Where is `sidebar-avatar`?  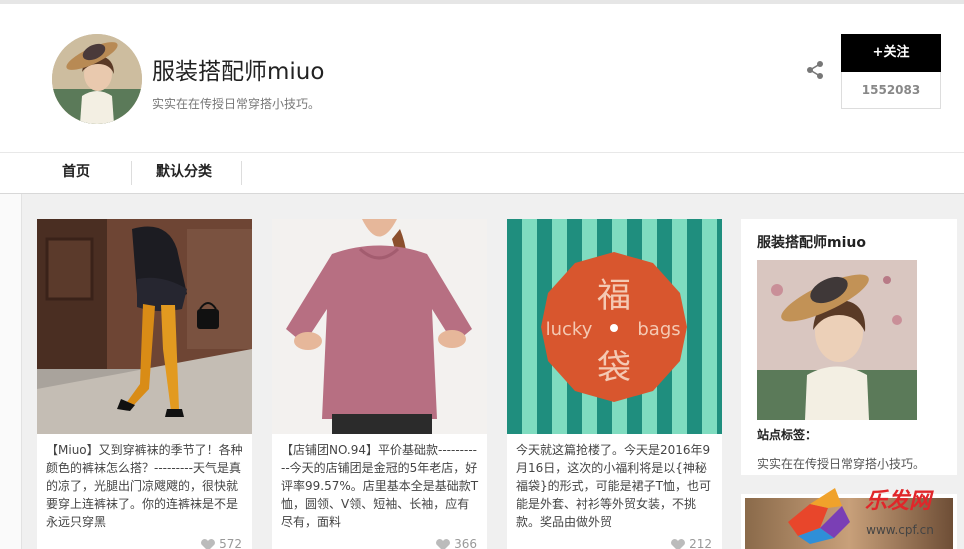
sidebar-avatar is located at coordinates (837, 340).